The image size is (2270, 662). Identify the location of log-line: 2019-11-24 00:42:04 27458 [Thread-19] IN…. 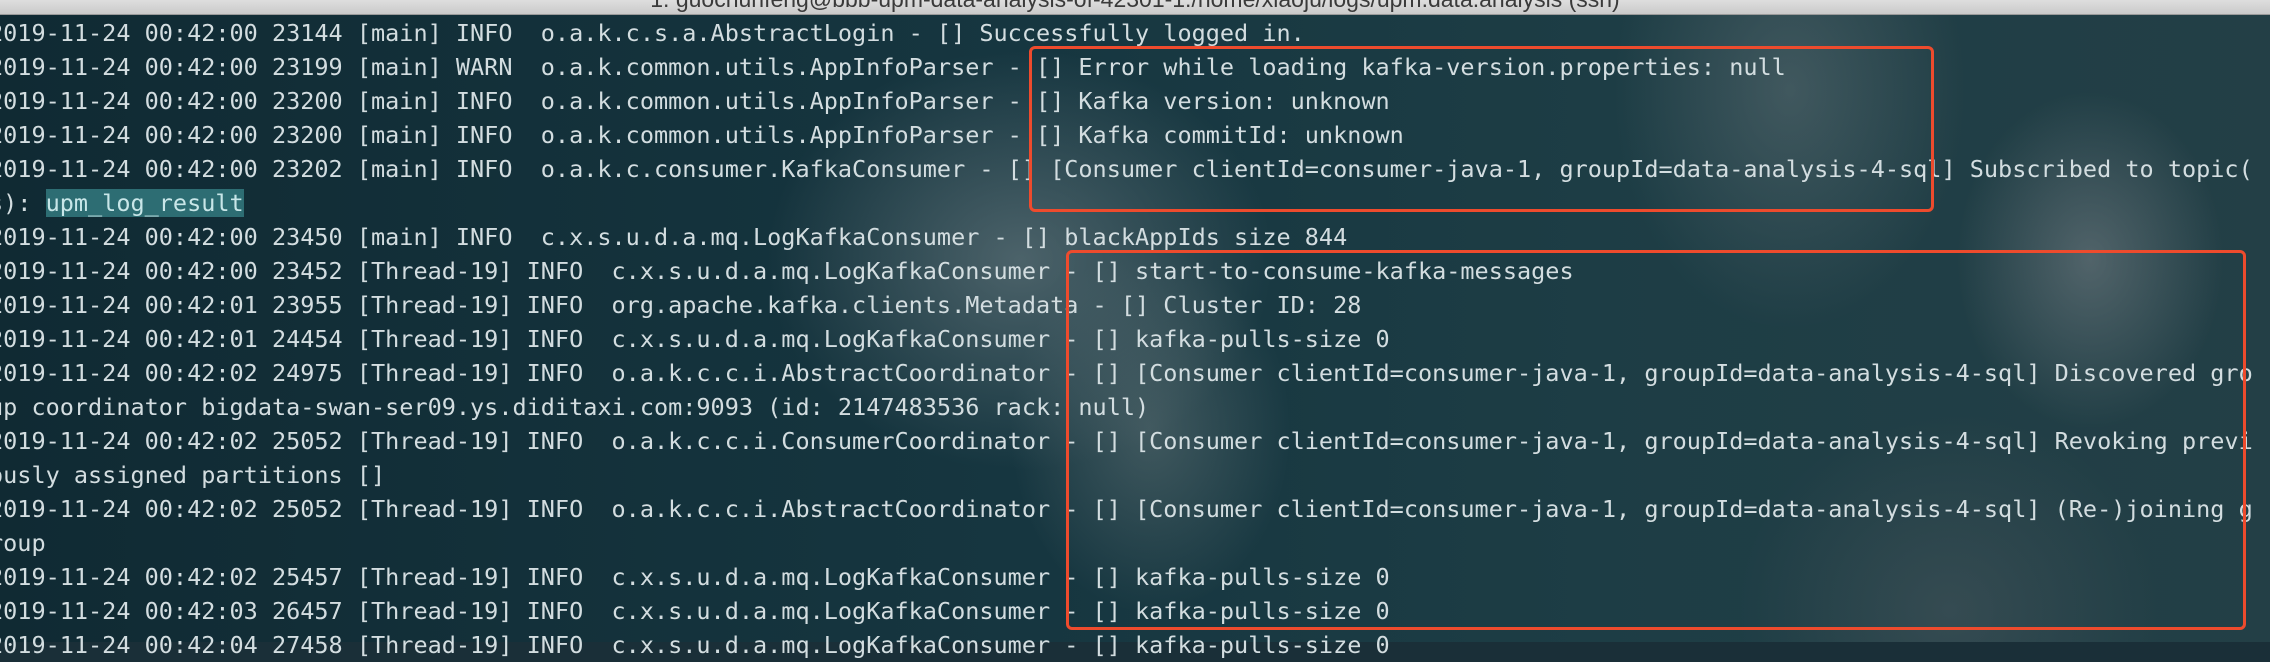
(1126, 645).